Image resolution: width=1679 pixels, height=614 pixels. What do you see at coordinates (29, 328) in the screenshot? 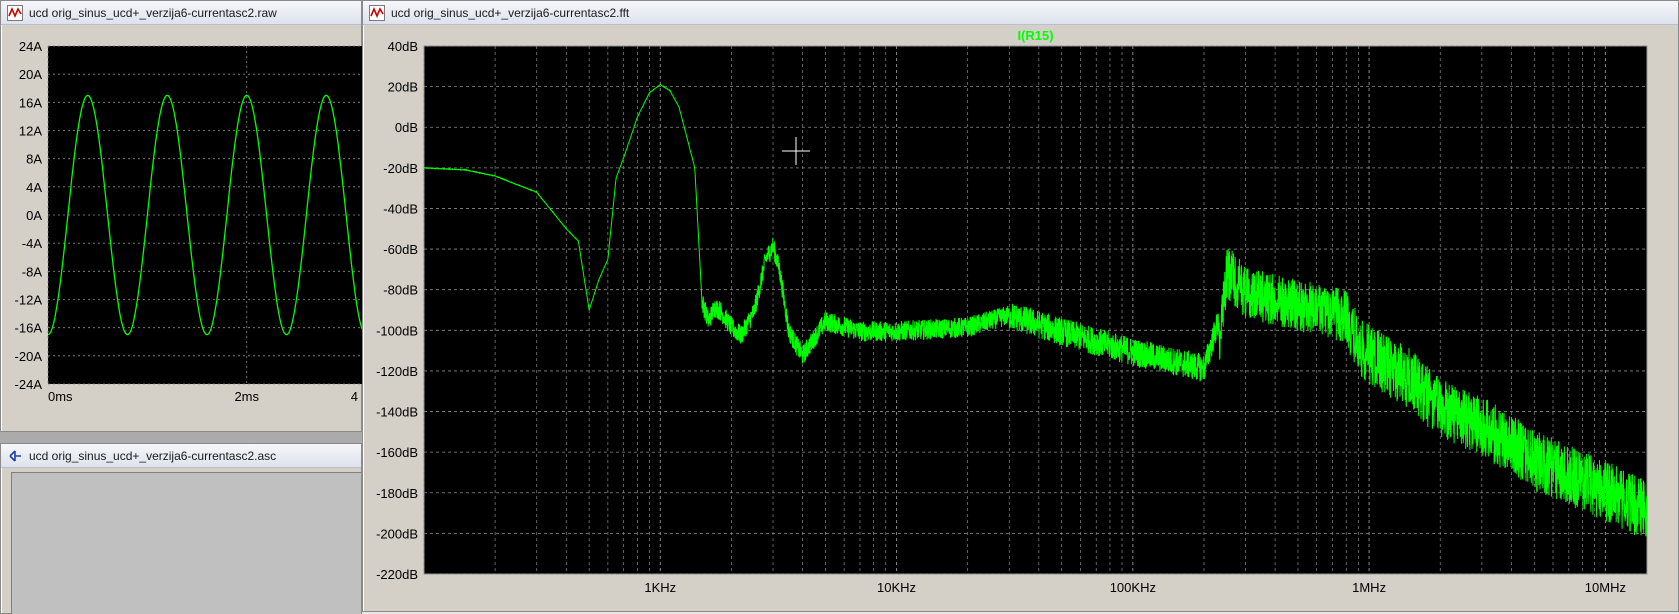
I see `raw-y-tick-label: -16A` at bounding box center [29, 328].